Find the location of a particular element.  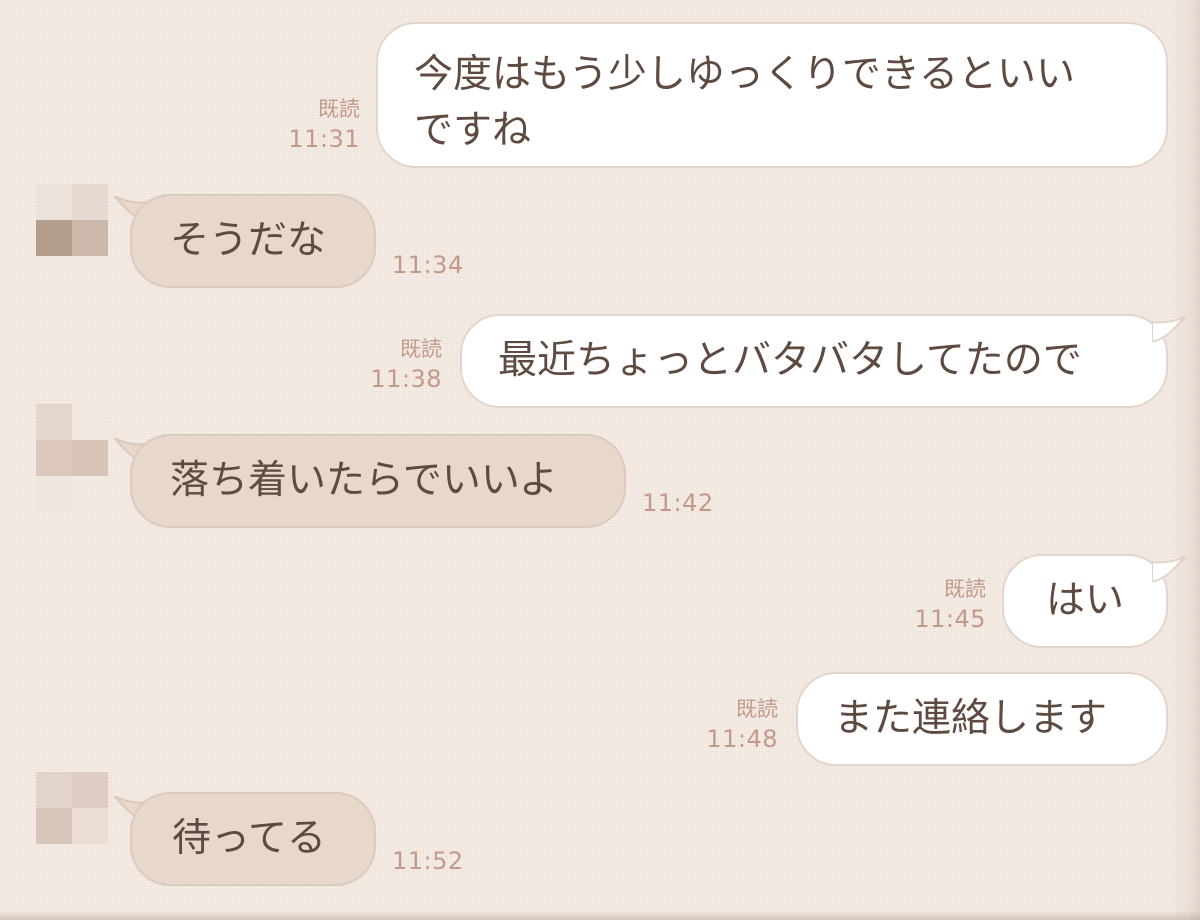

message-text: はい is located at coordinates (1085, 600).